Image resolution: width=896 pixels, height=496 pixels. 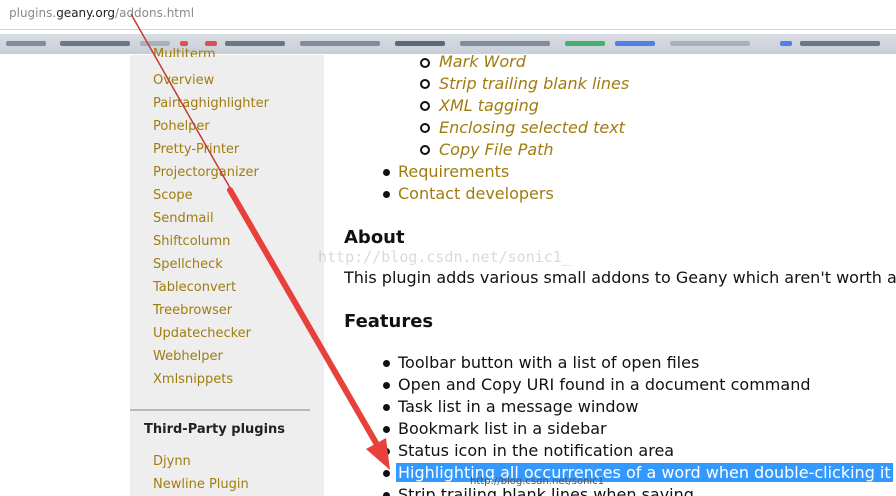 I want to click on toc-link-contact-developers: Contact developers, so click(x=476, y=193).